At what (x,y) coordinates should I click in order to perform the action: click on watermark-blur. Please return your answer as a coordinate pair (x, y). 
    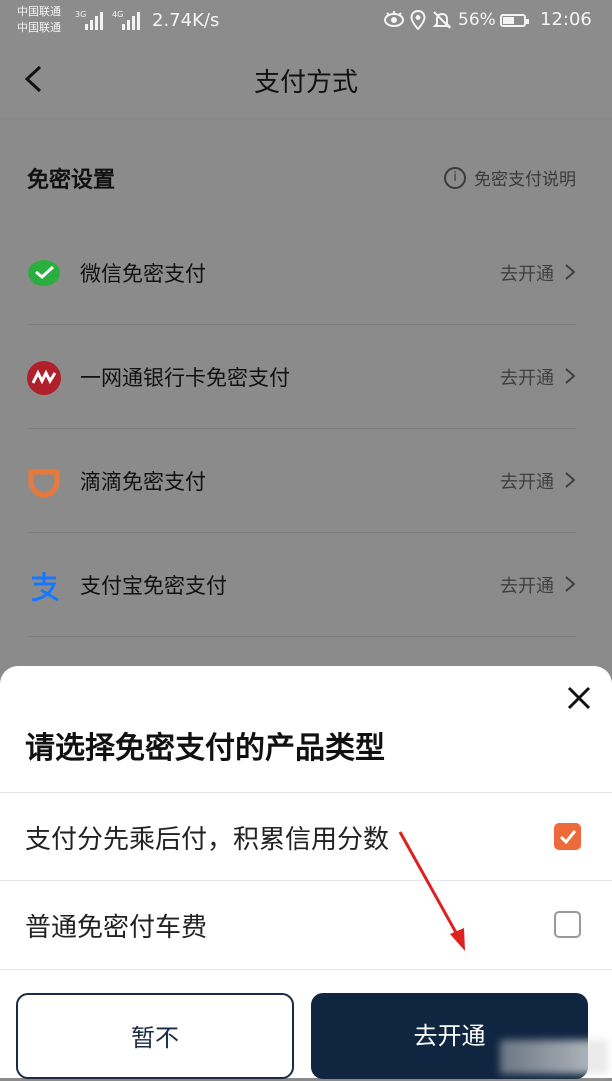
    Looking at the image, I should click on (554, 1057).